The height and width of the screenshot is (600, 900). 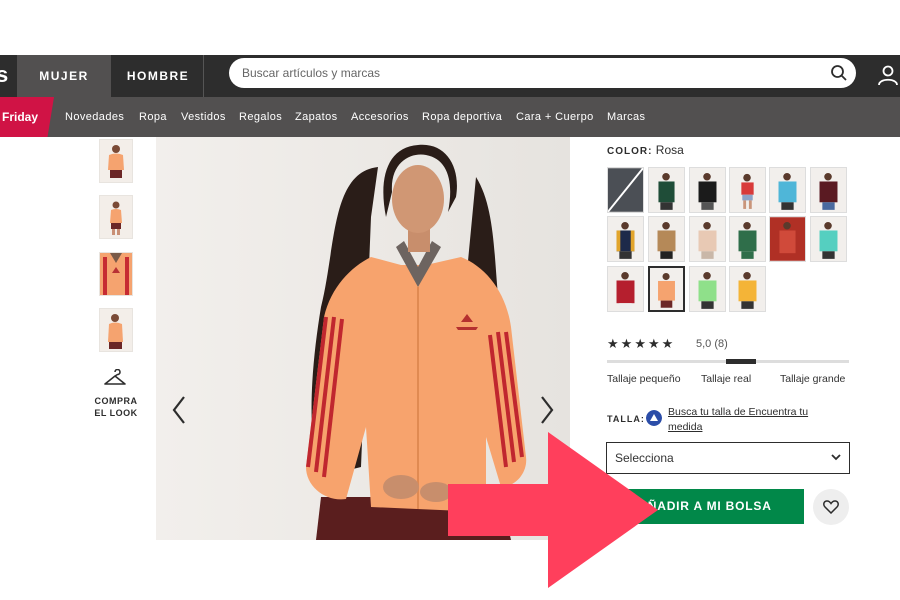 I want to click on rating-summary: 5,0 (8), so click(x=712, y=344).